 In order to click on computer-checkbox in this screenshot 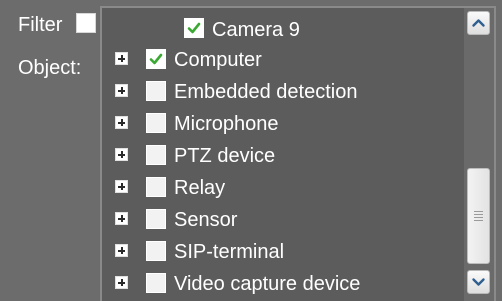, I will do `click(156, 59)`.